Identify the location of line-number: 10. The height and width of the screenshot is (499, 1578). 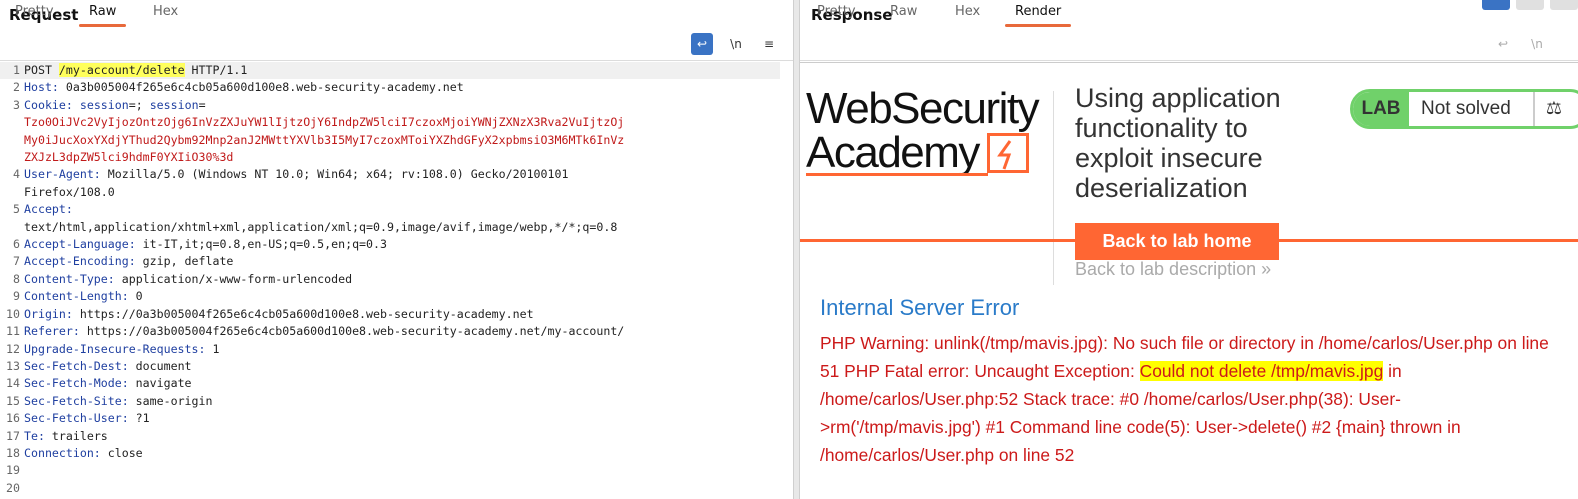
(13, 313).